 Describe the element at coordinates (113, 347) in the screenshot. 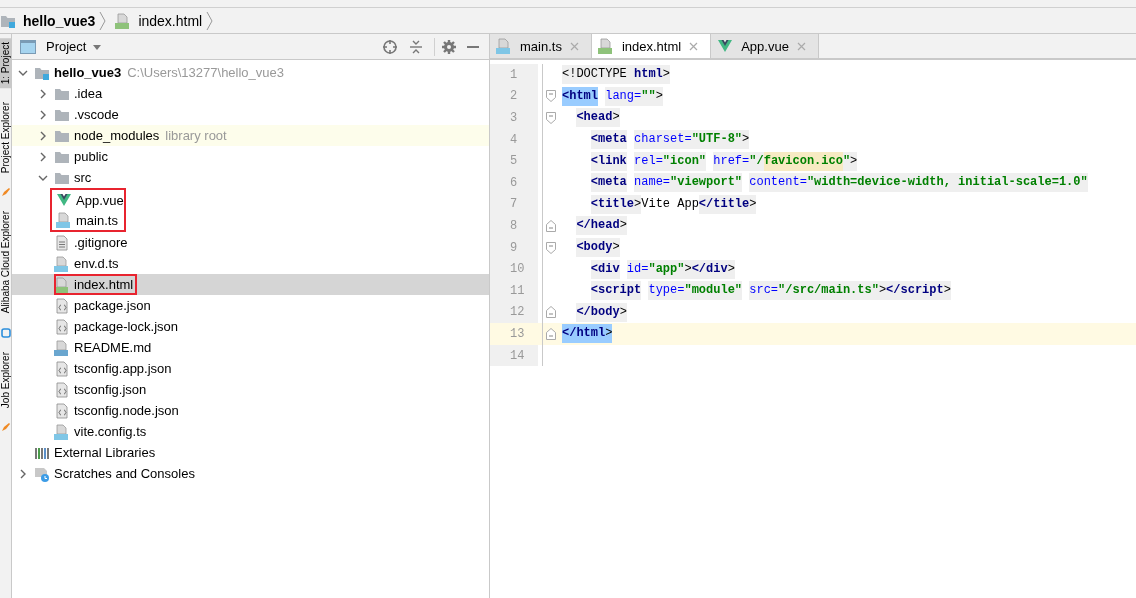

I see `file-name: README.md` at that location.